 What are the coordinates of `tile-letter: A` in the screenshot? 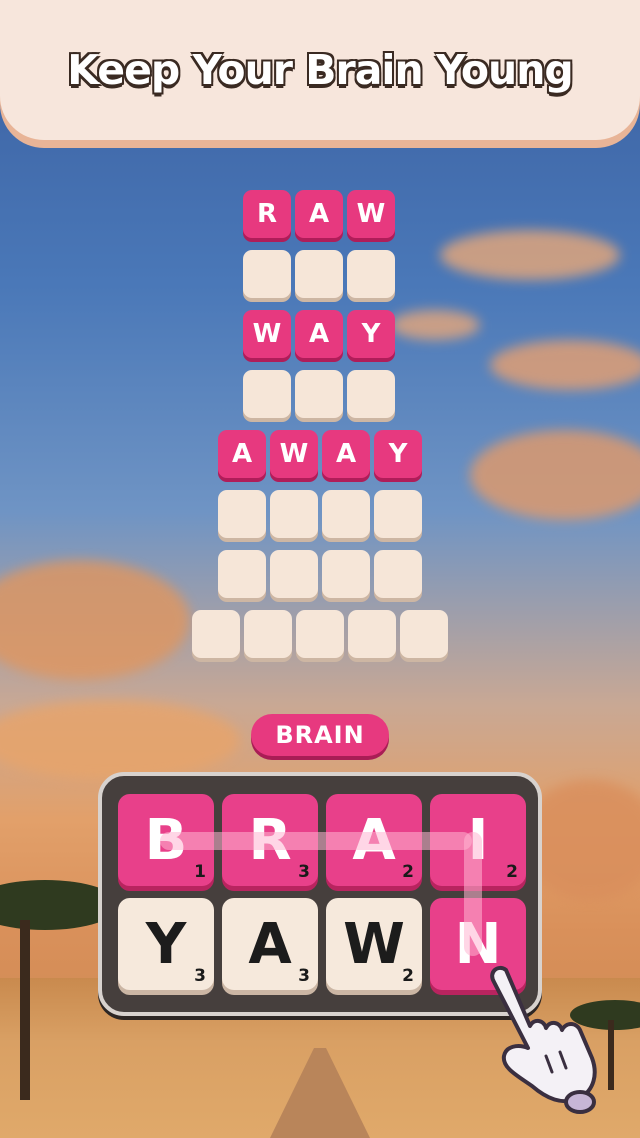 It's located at (270, 944).